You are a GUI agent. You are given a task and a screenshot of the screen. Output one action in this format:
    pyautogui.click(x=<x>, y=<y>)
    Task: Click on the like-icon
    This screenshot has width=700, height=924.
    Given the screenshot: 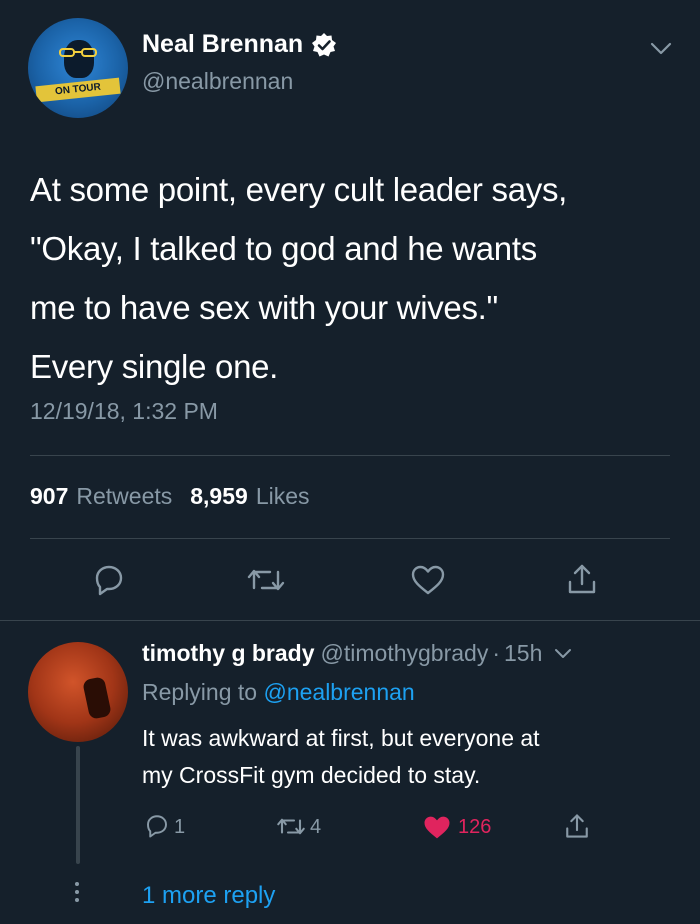 What is the action you would take?
    pyautogui.click(x=428, y=580)
    